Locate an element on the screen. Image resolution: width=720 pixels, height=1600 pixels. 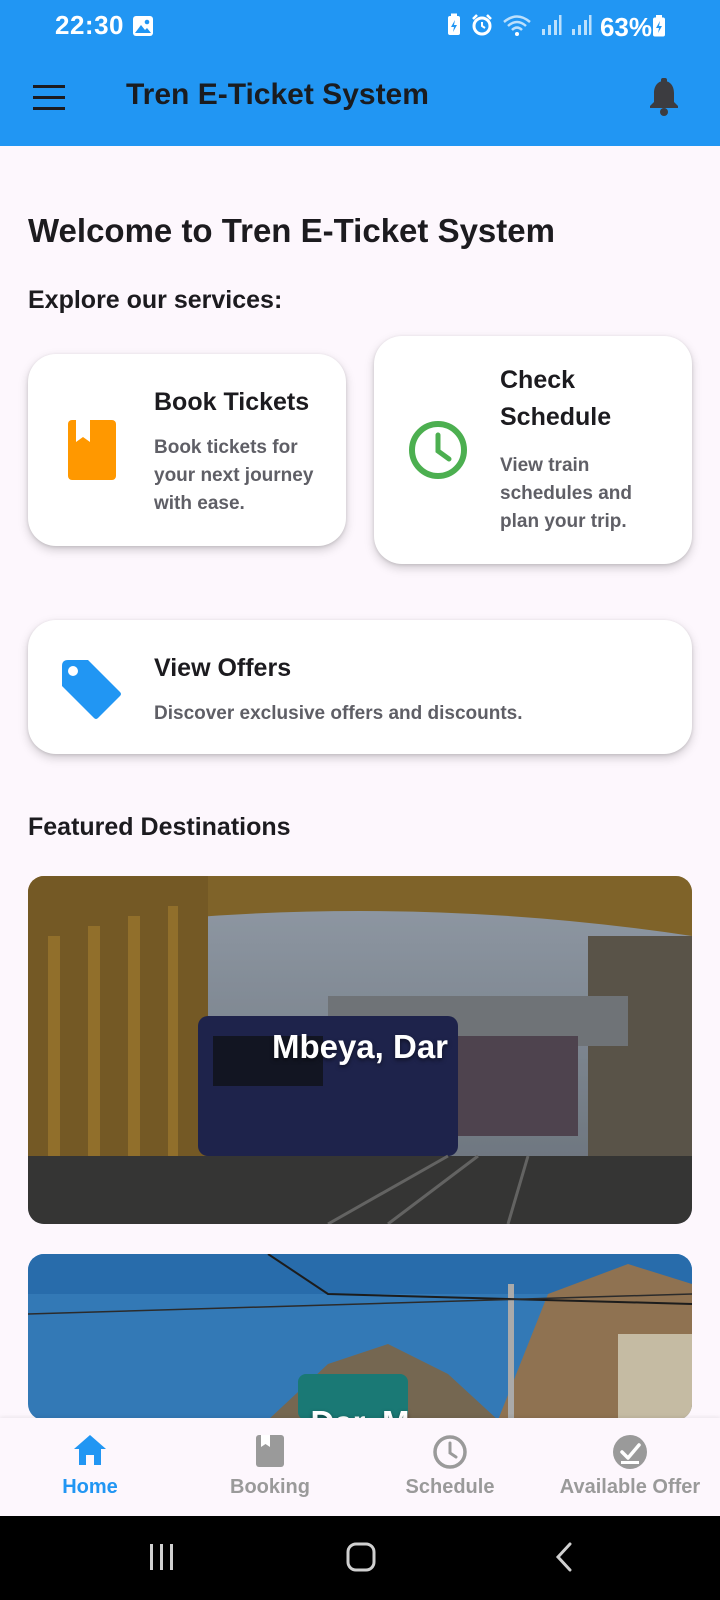
wifi-icon is located at coordinates (517, 27).